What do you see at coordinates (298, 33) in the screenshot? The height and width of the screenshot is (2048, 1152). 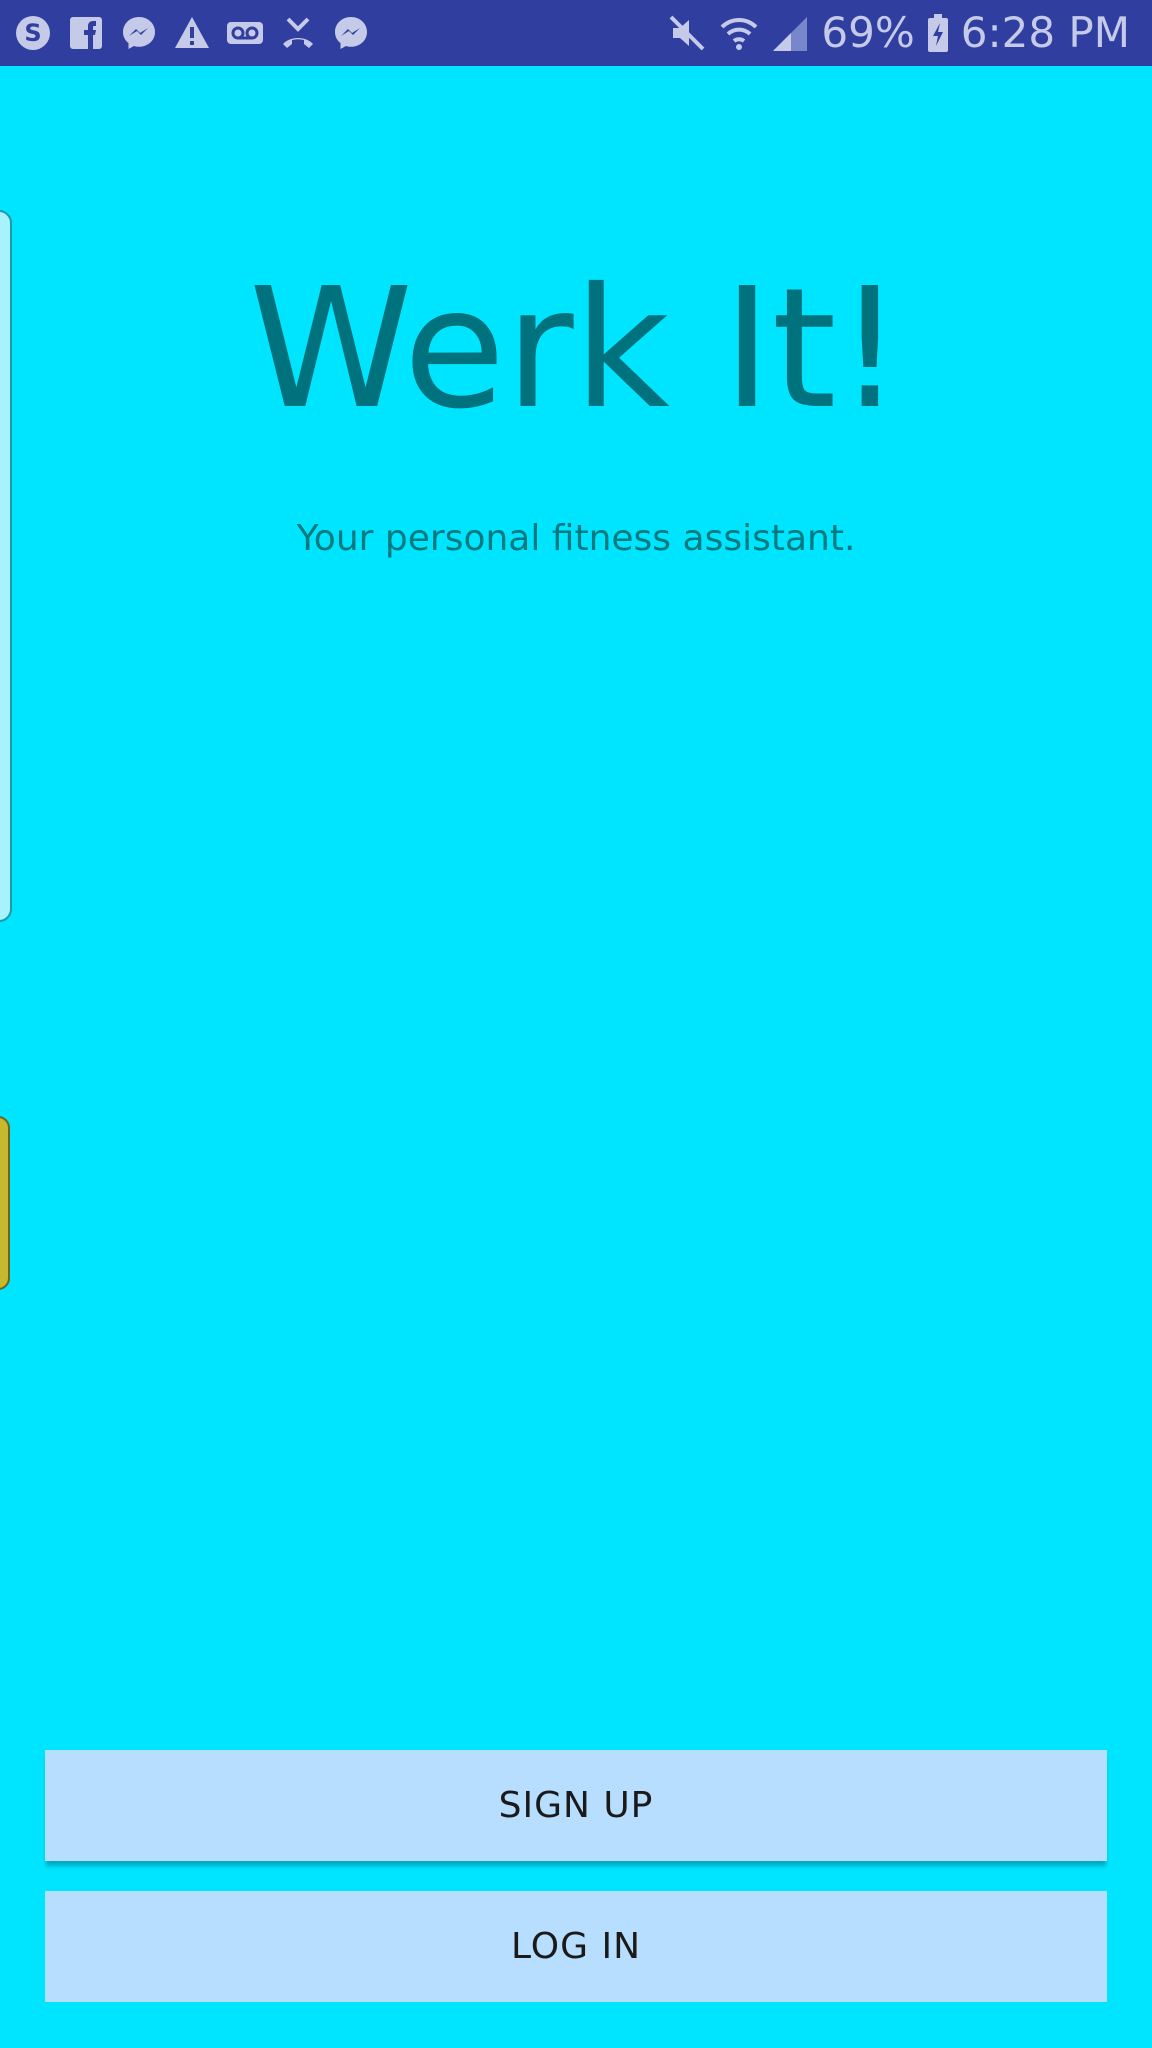 I see `missed-call-icon` at bounding box center [298, 33].